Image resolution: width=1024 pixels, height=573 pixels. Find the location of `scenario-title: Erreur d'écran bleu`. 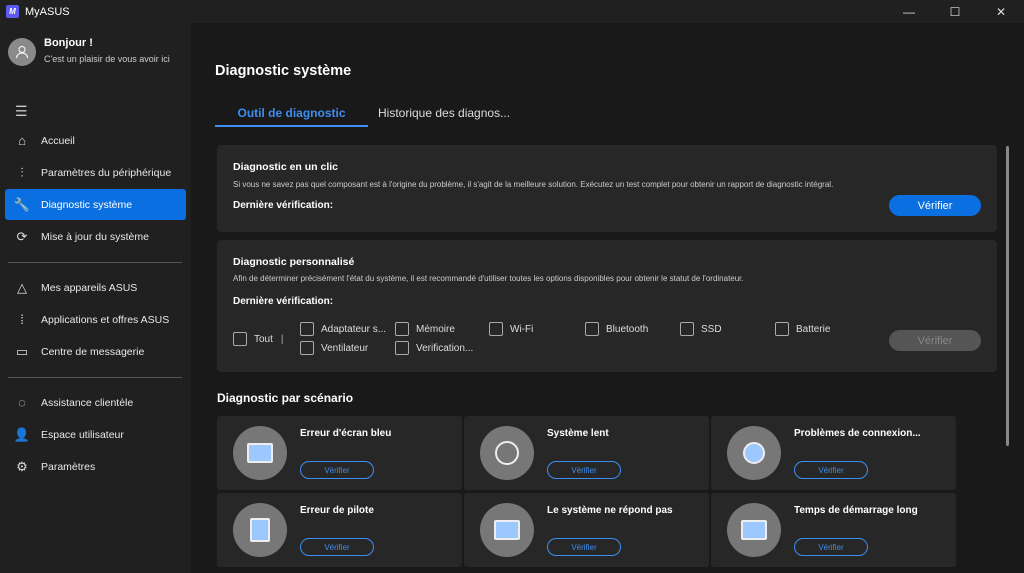

scenario-title: Erreur d'écran bleu is located at coordinates (346, 433).